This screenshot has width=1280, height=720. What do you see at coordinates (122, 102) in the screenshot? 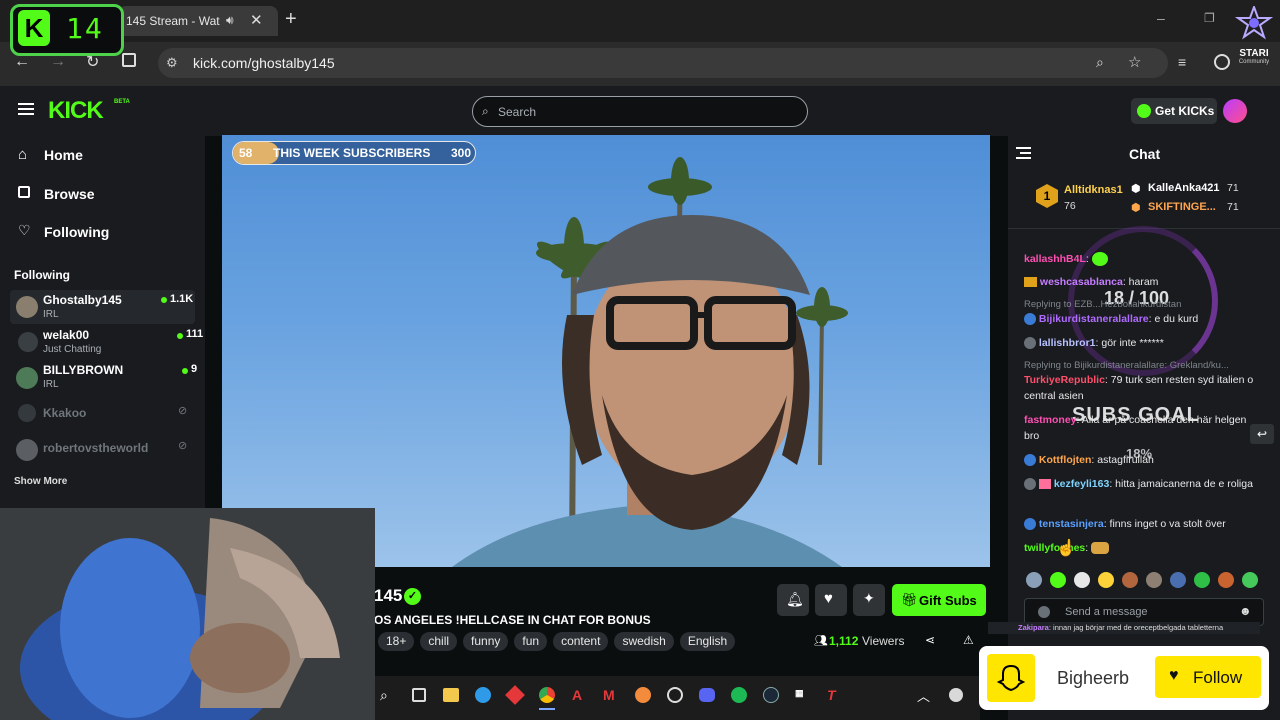
I see `beta-badge: BETA` at bounding box center [122, 102].